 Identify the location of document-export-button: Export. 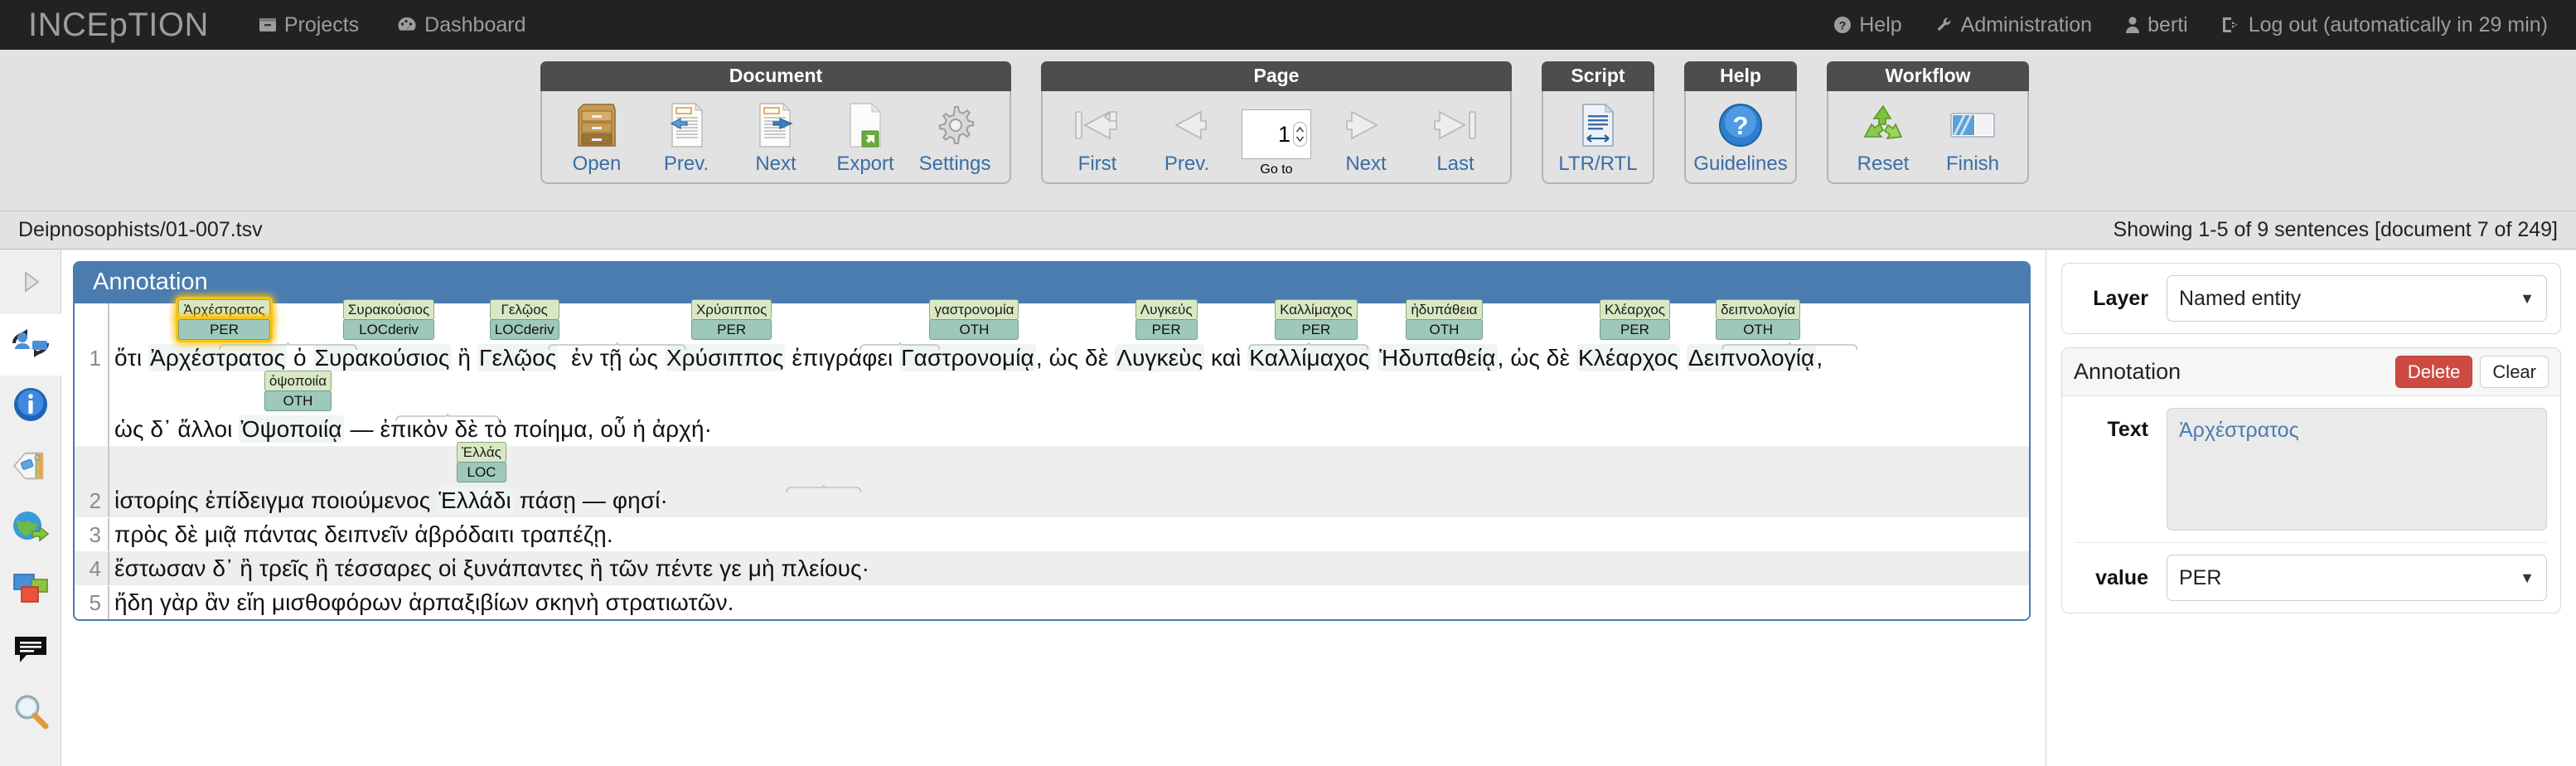
(865, 137).